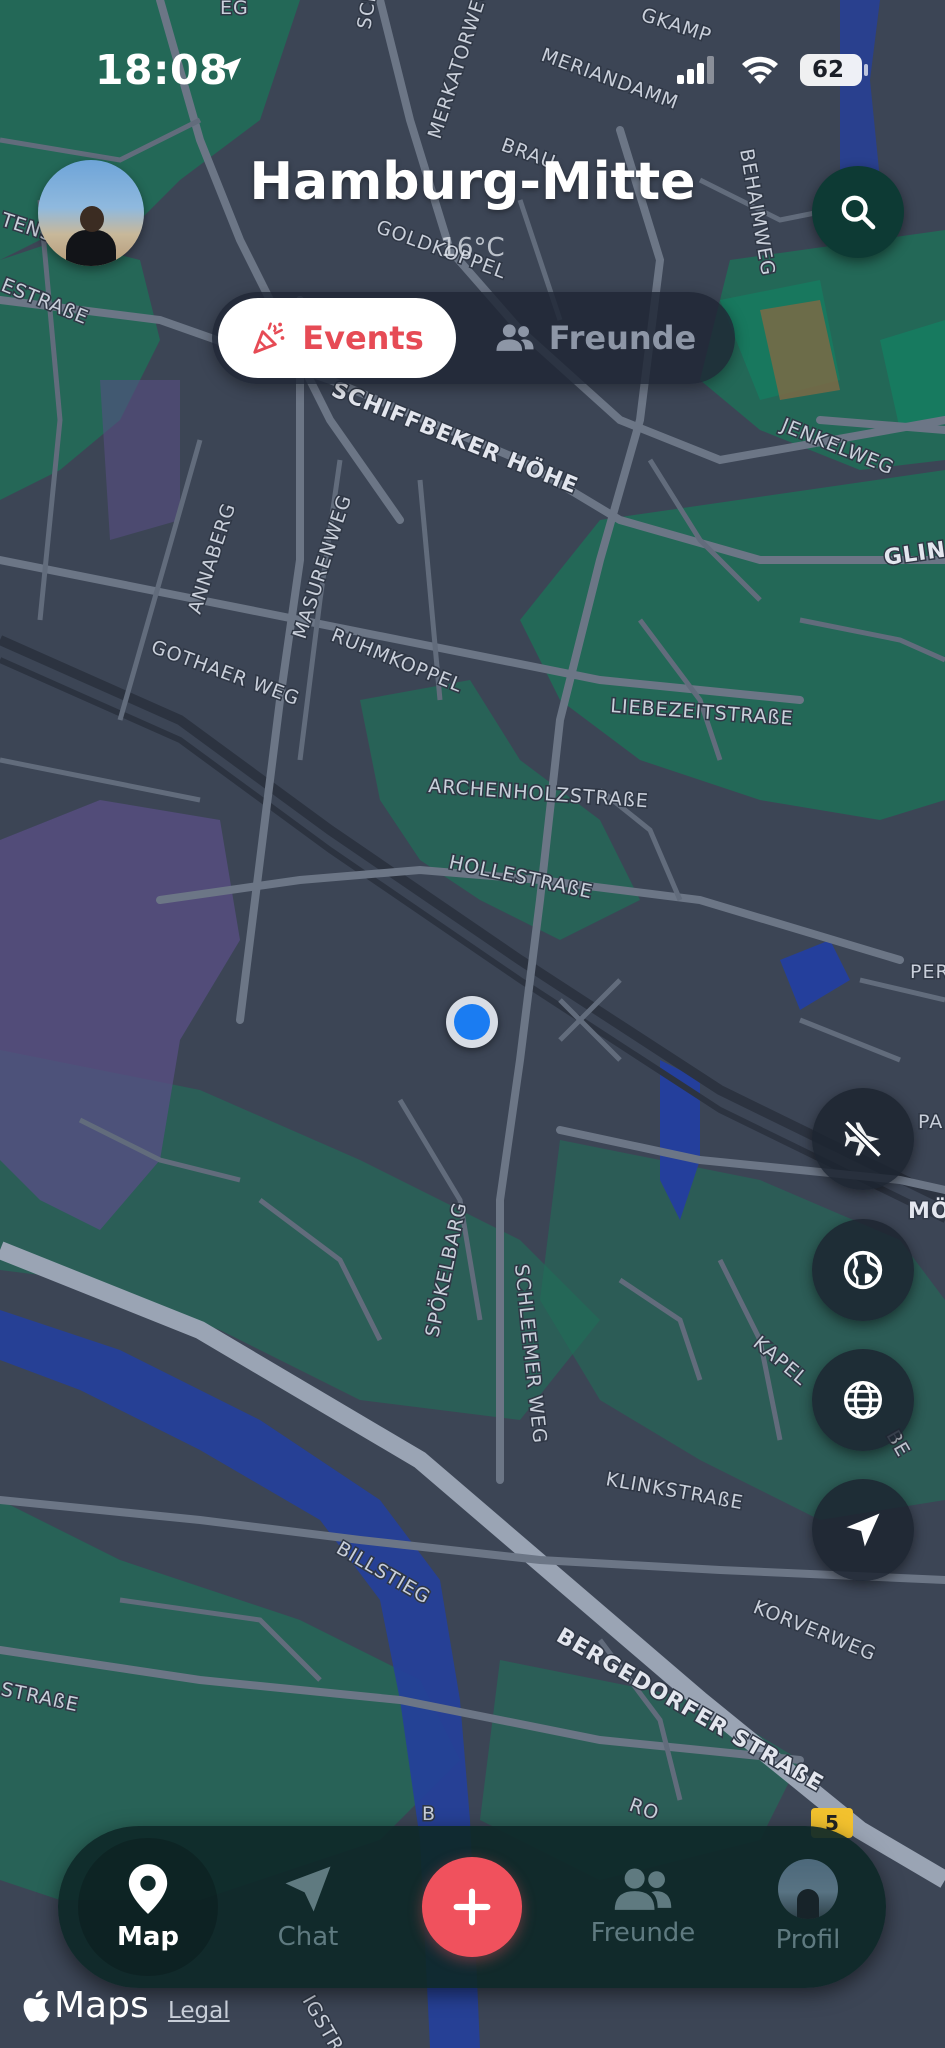  I want to click on tab-freunde: Freunde, so click(643, 1907).